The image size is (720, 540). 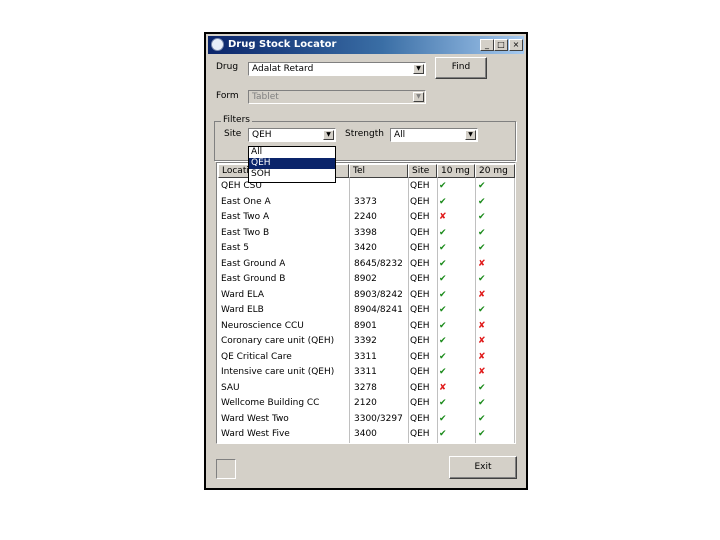 What do you see at coordinates (378, 310) in the screenshot?
I see `tel-cell: 8904/8241` at bounding box center [378, 310].